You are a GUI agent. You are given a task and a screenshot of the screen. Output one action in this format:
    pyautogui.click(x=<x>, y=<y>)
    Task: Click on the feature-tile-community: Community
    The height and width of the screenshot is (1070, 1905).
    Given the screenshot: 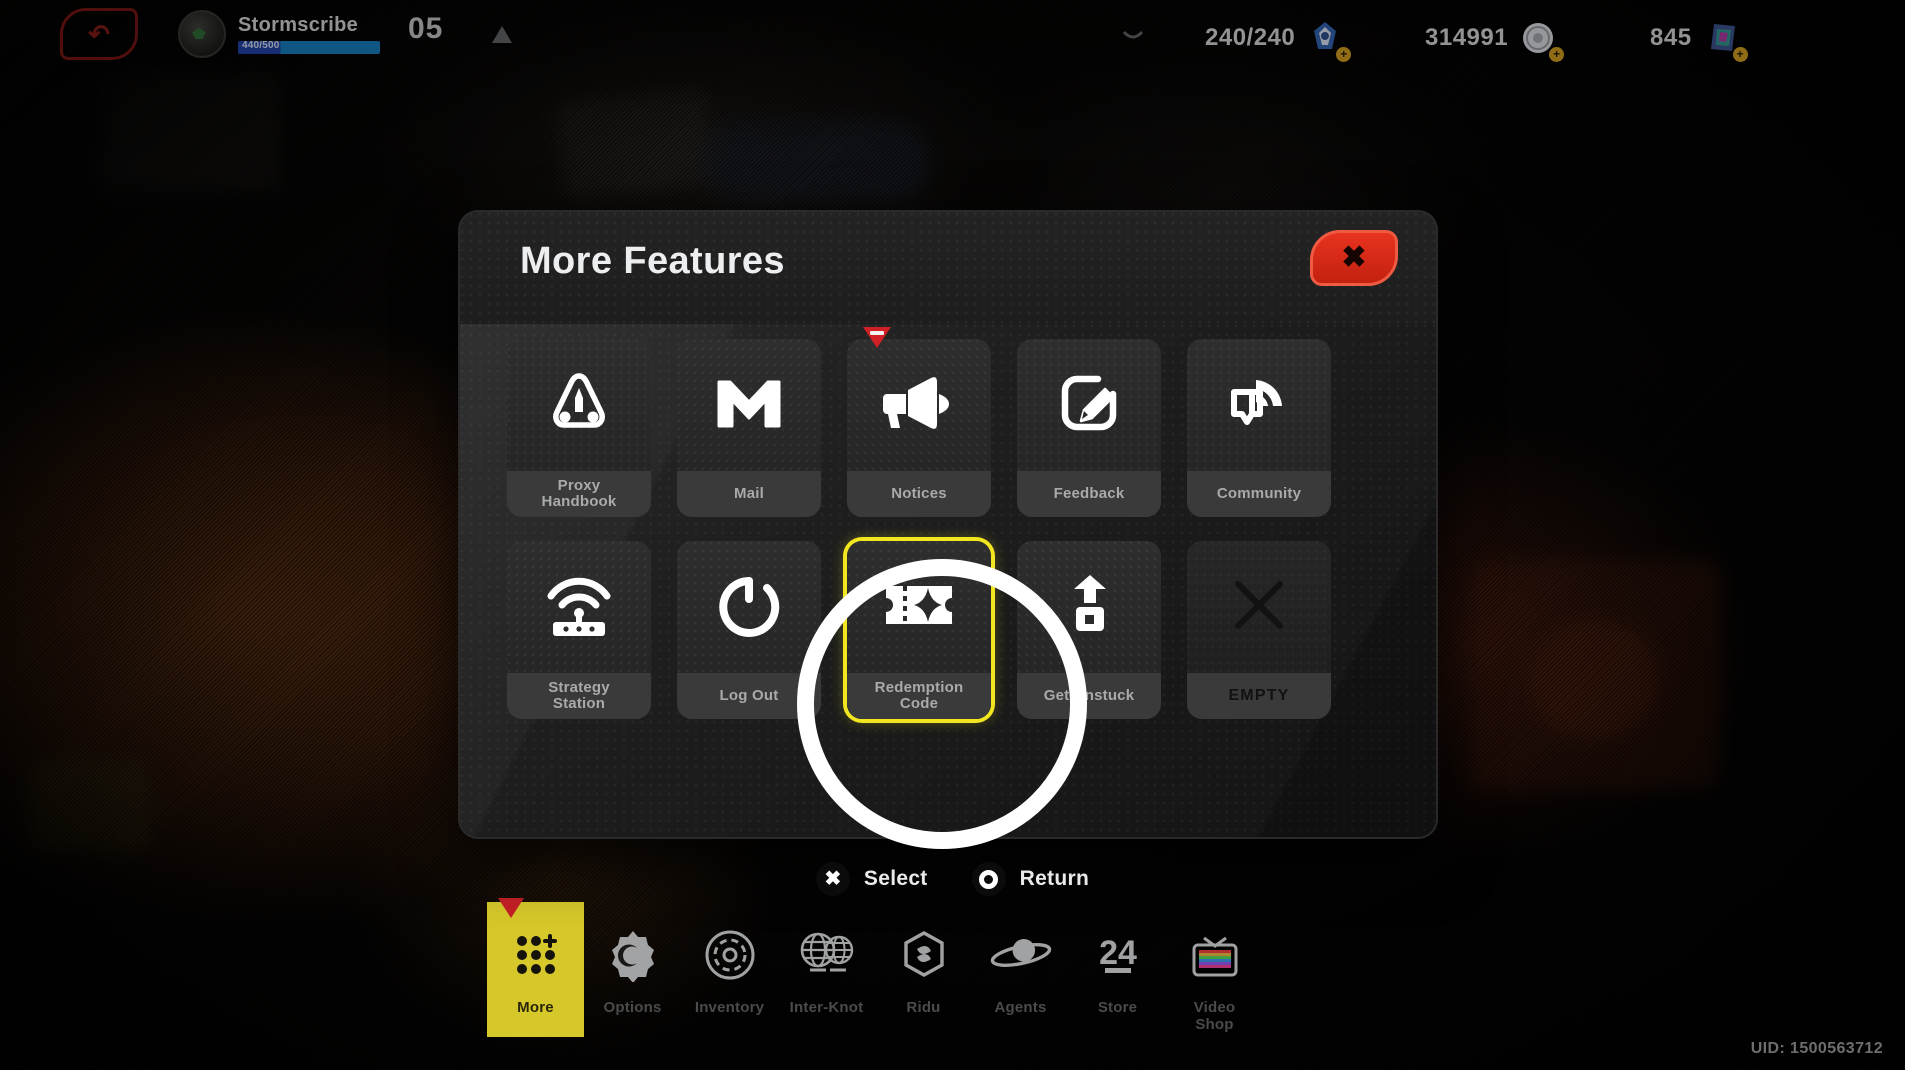 What is the action you would take?
    pyautogui.click(x=1259, y=428)
    